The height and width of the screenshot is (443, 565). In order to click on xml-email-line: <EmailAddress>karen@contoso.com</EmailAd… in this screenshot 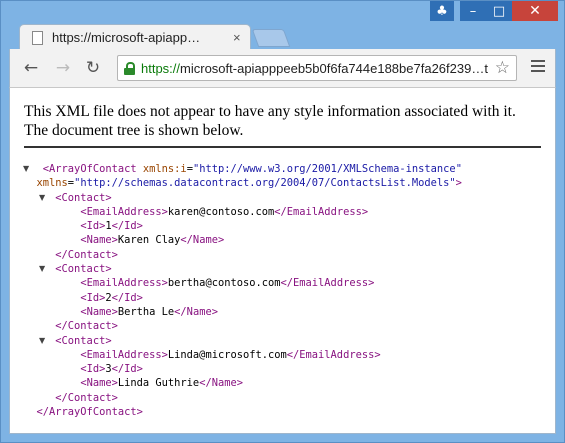, I will do `click(289, 212)`.